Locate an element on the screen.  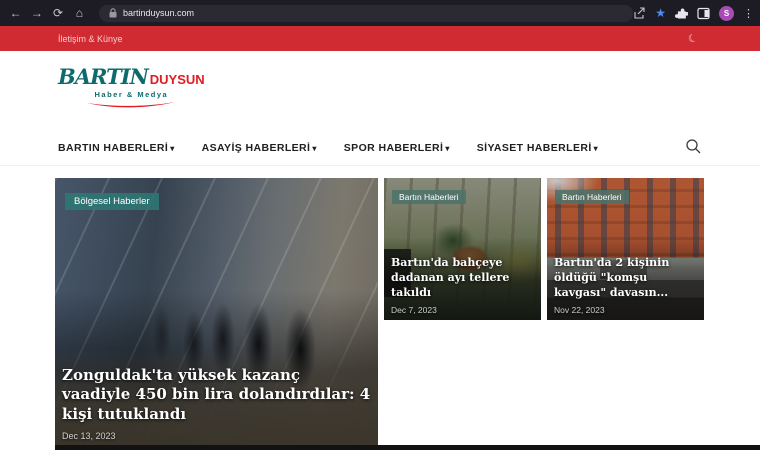
site-logo: BARTIN DUYSUN Haber & Medya is located at coordinates (131, 87).